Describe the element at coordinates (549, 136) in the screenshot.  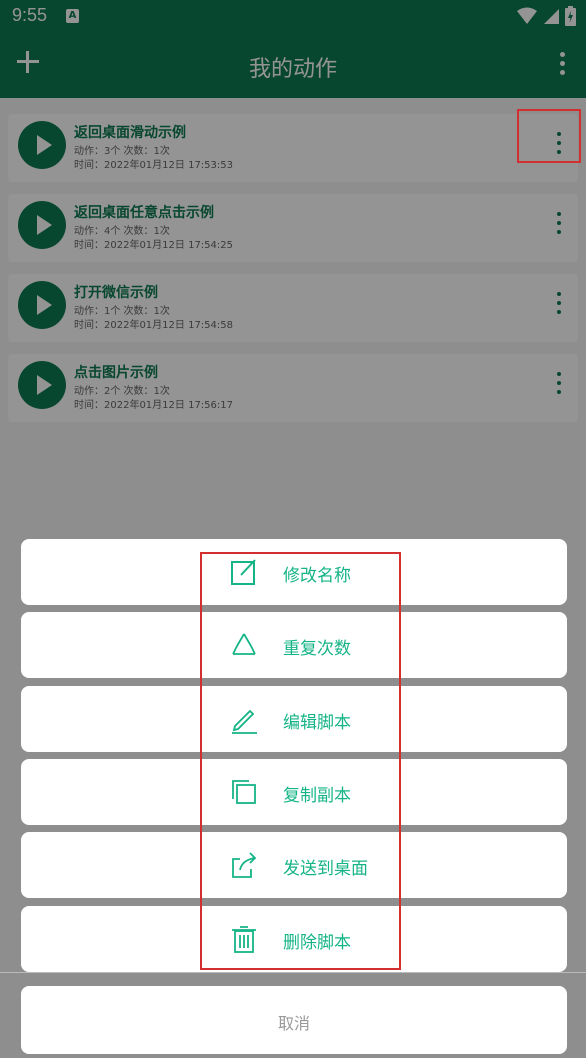
I see `highlight-box-more` at that location.